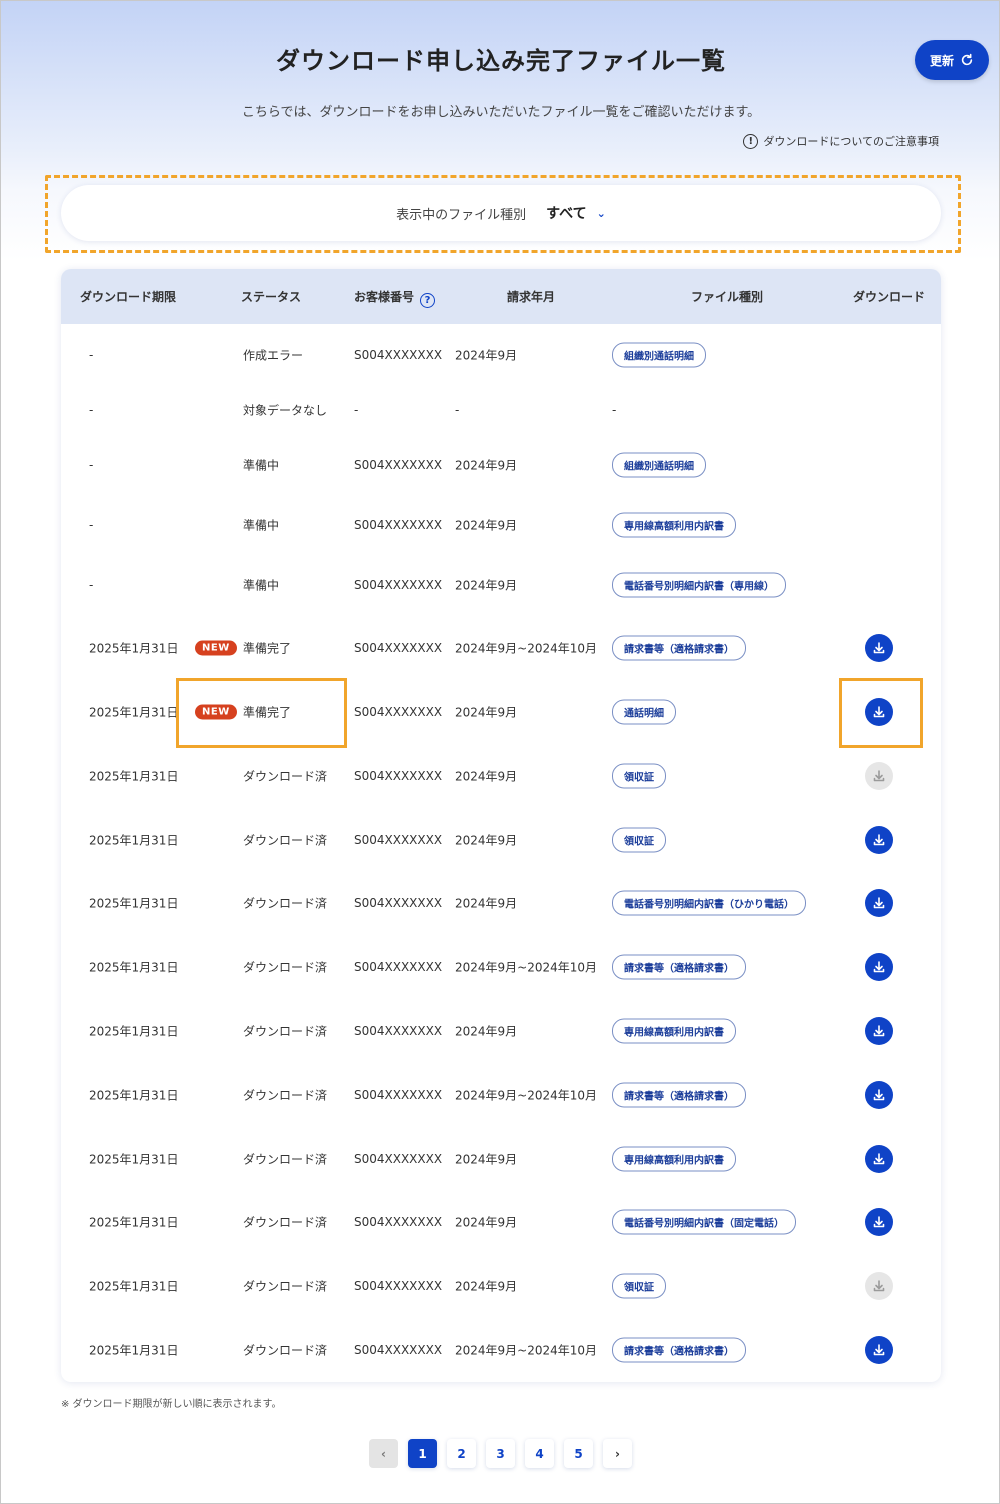 The width and height of the screenshot is (1000, 1504). I want to click on status-highlight-frame, so click(261, 713).